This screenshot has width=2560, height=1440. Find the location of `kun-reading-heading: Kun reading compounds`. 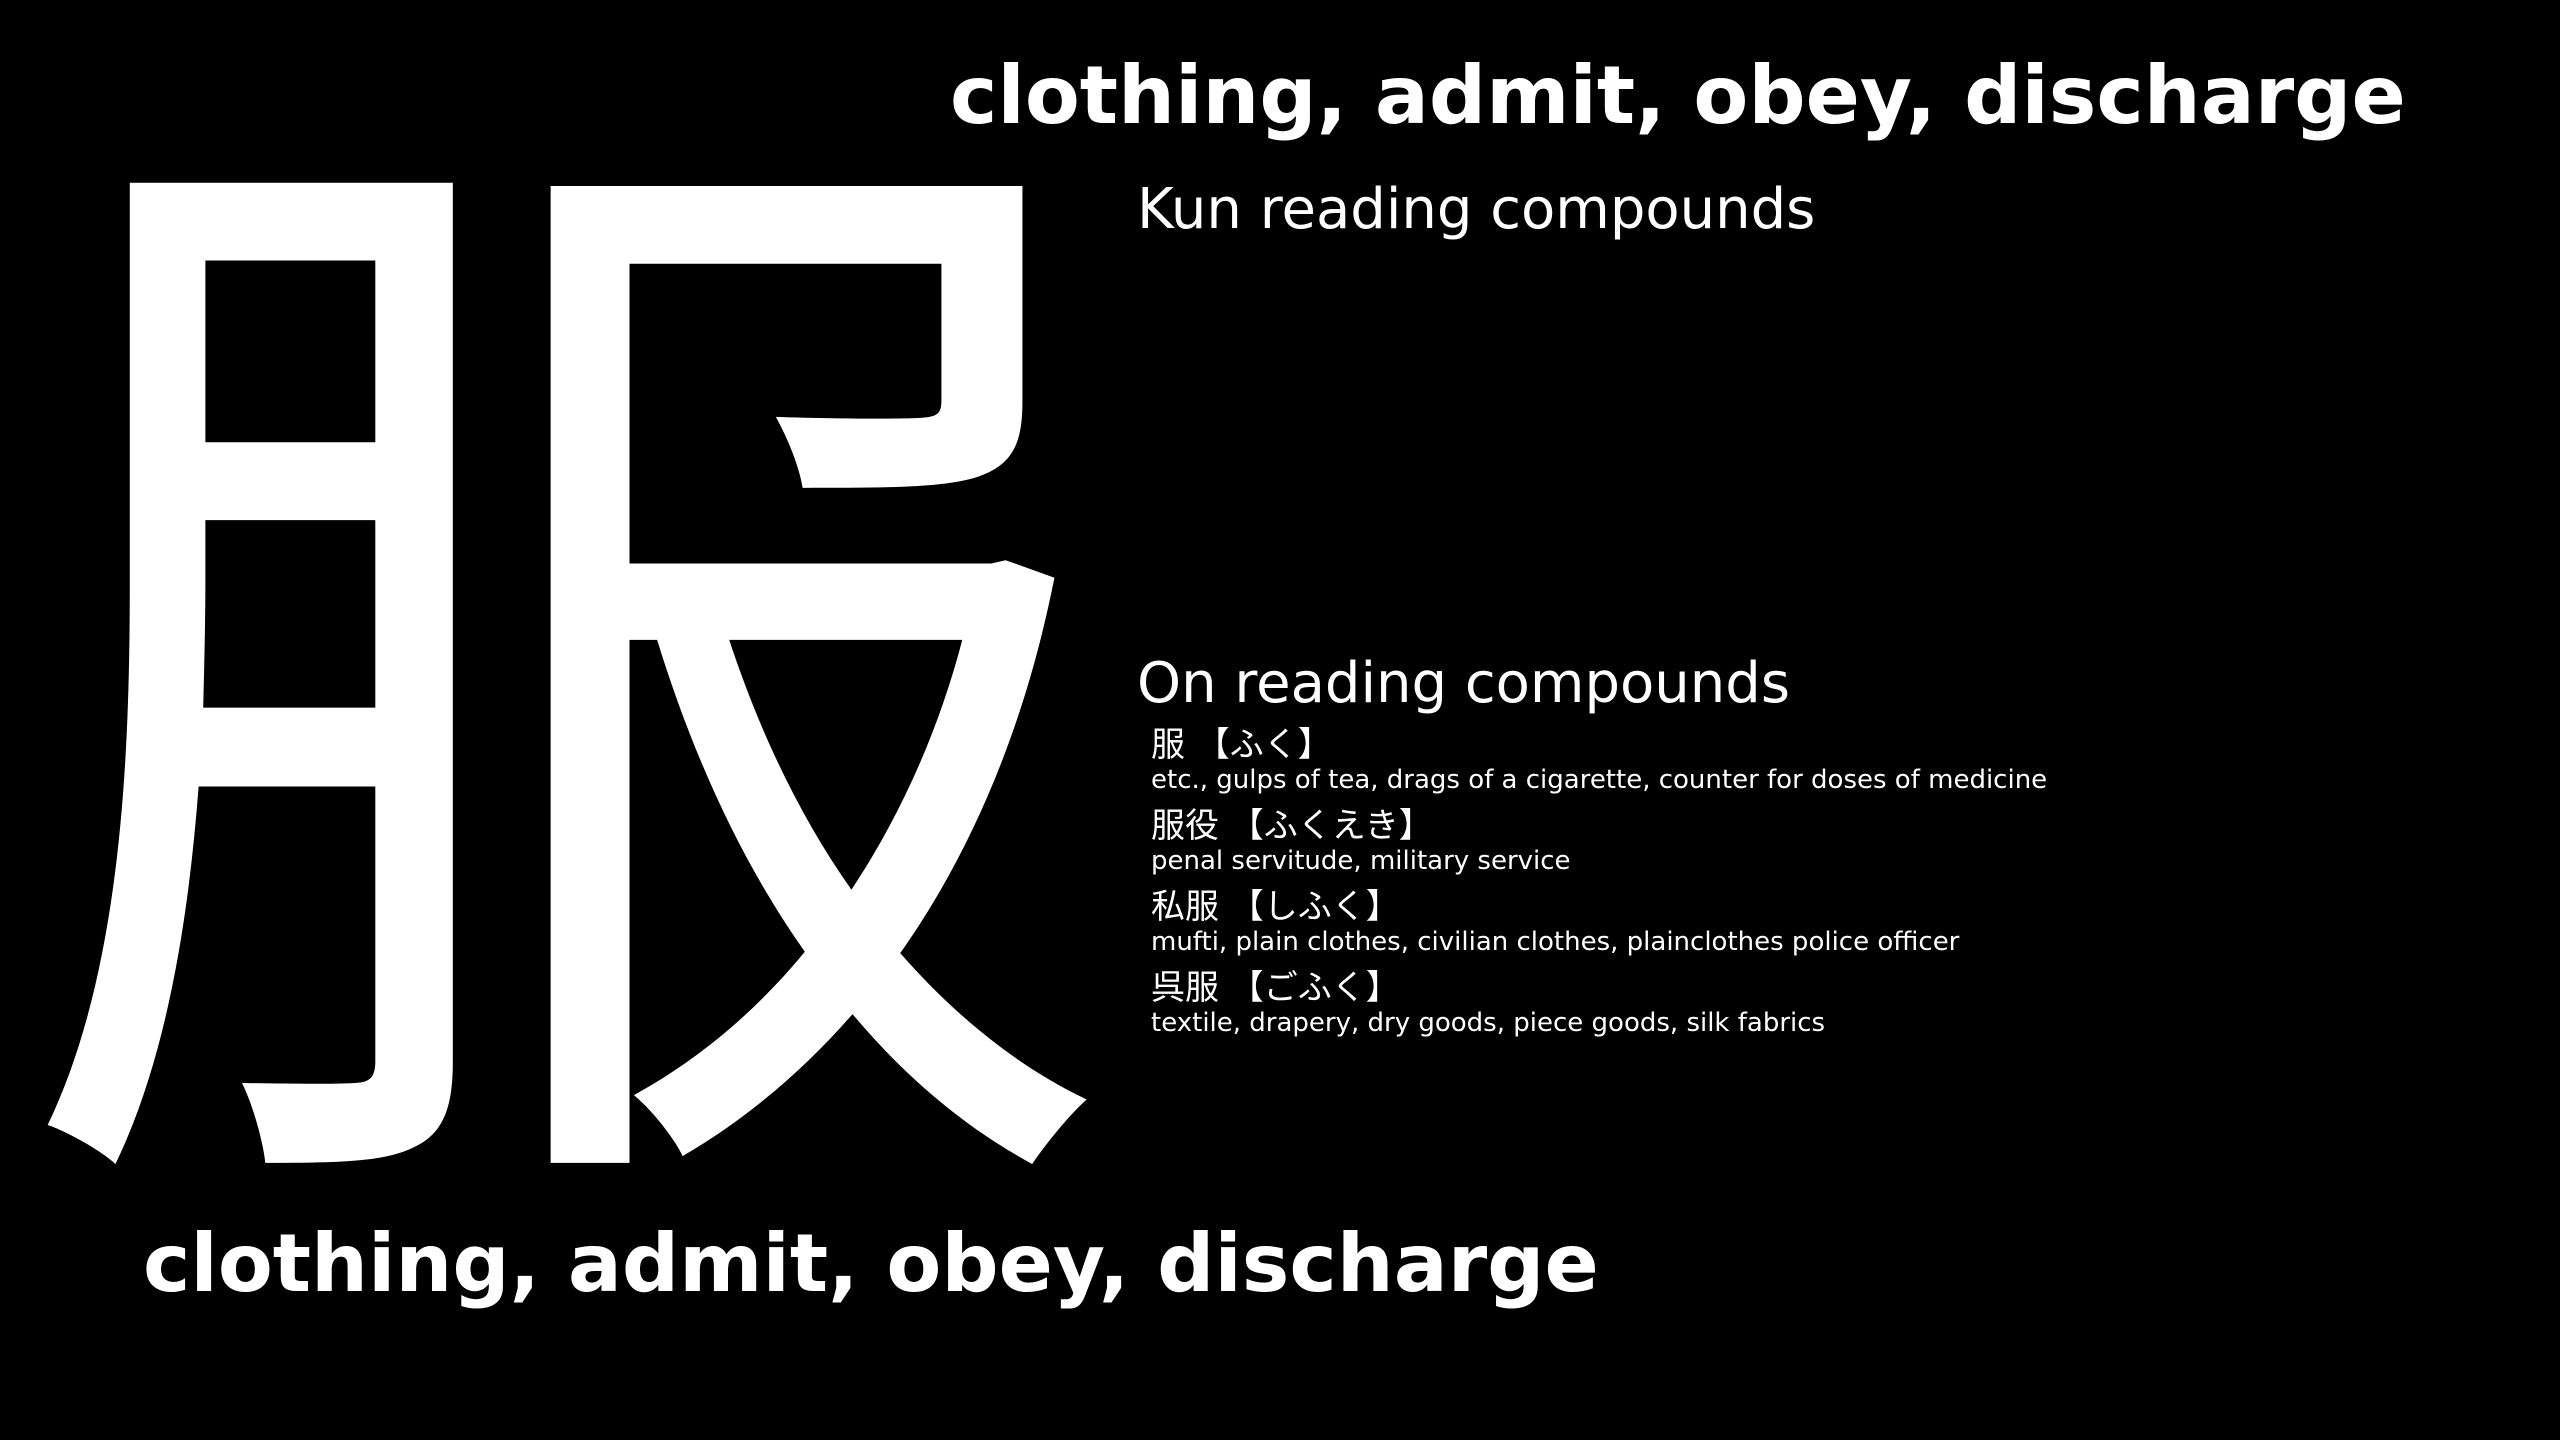

kun-reading-heading: Kun reading compounds is located at coordinates (1476, 209).